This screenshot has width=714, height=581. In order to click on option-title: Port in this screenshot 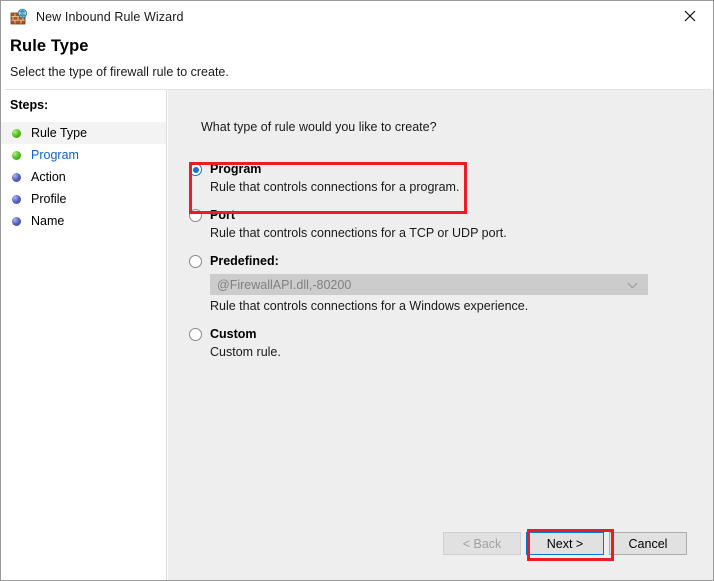, I will do `click(222, 215)`.